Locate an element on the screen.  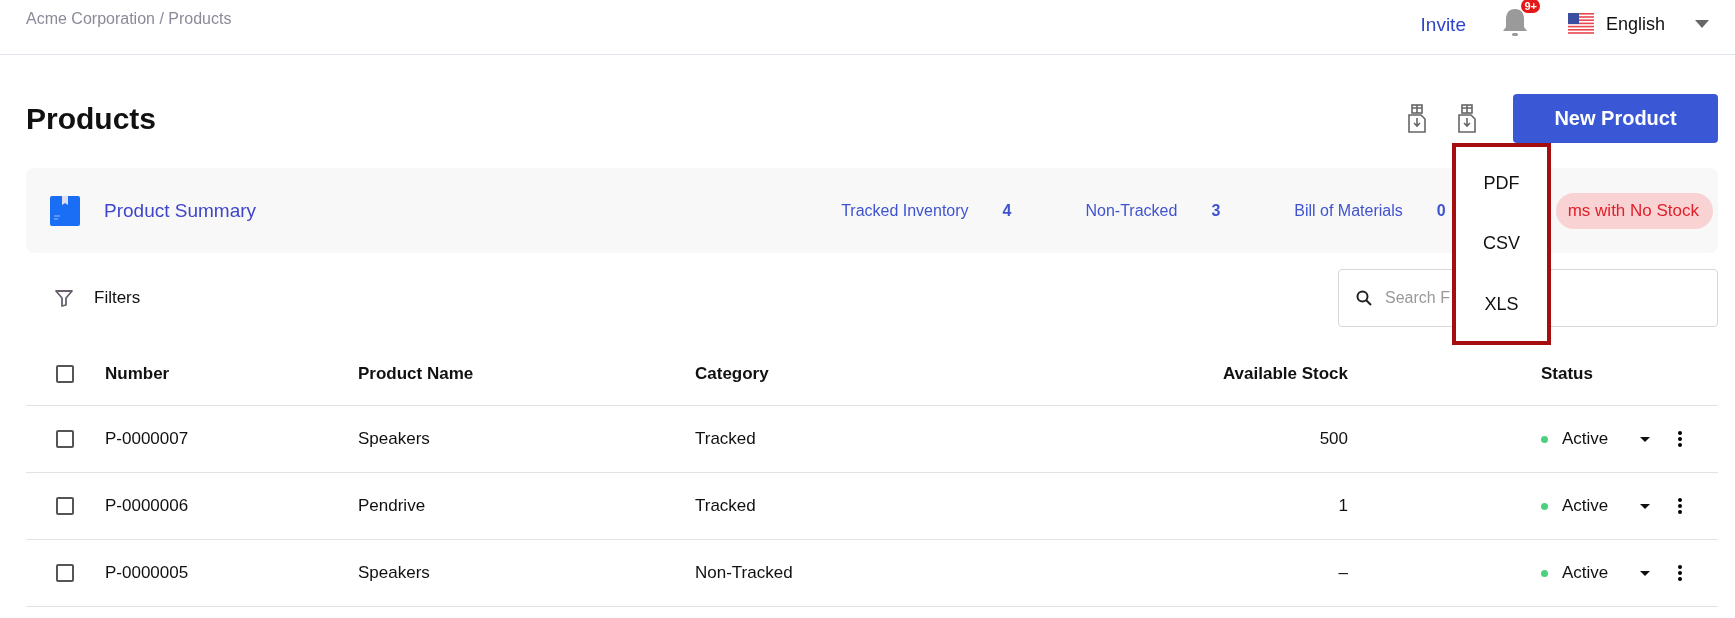
language-selector: English is located at coordinates (1638, 24).